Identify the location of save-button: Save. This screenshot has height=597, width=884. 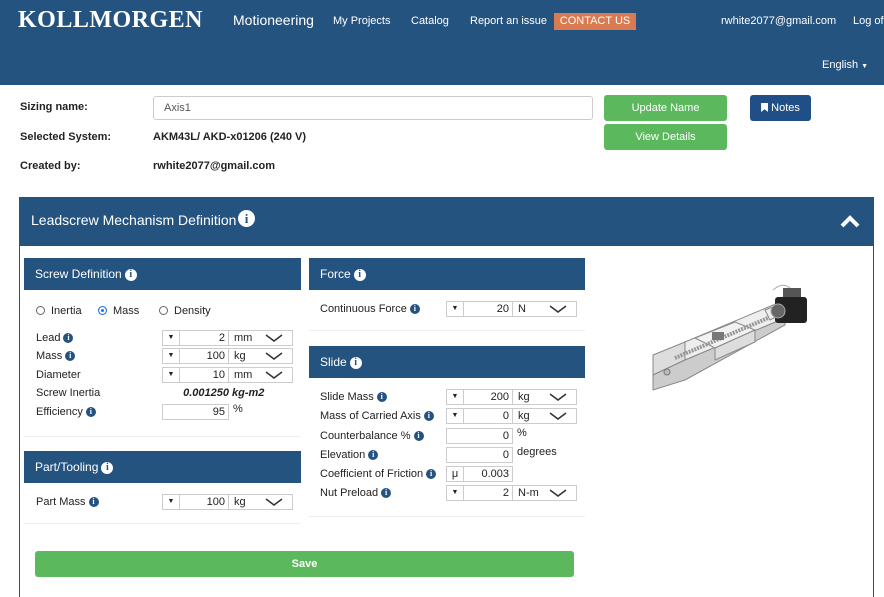
(304, 564).